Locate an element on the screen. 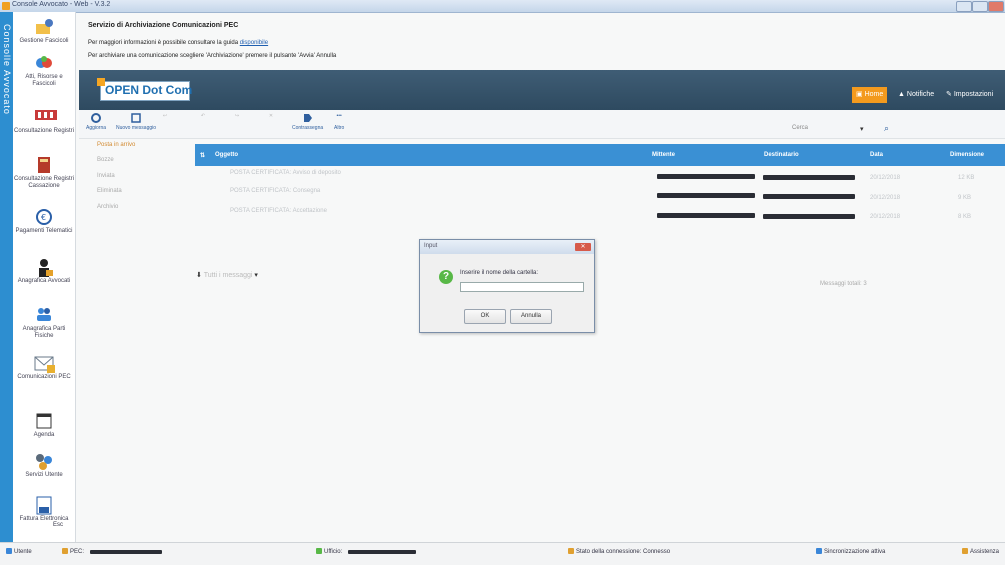 This screenshot has height=565, width=1005. status-connection: Stato della connessione: Connesso is located at coordinates (623, 552).